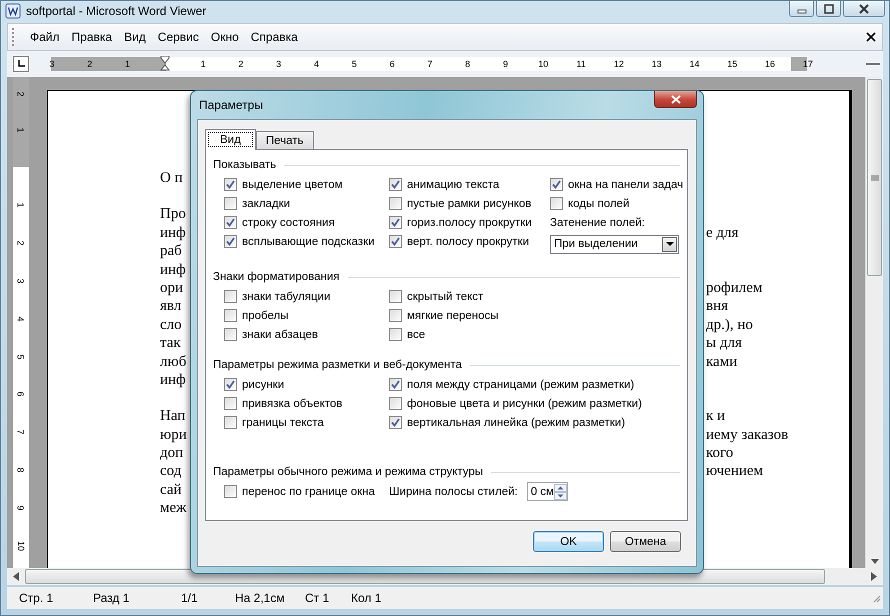 The height and width of the screenshot is (616, 890). I want to click on splitter-handle-icon, so click(873, 64).